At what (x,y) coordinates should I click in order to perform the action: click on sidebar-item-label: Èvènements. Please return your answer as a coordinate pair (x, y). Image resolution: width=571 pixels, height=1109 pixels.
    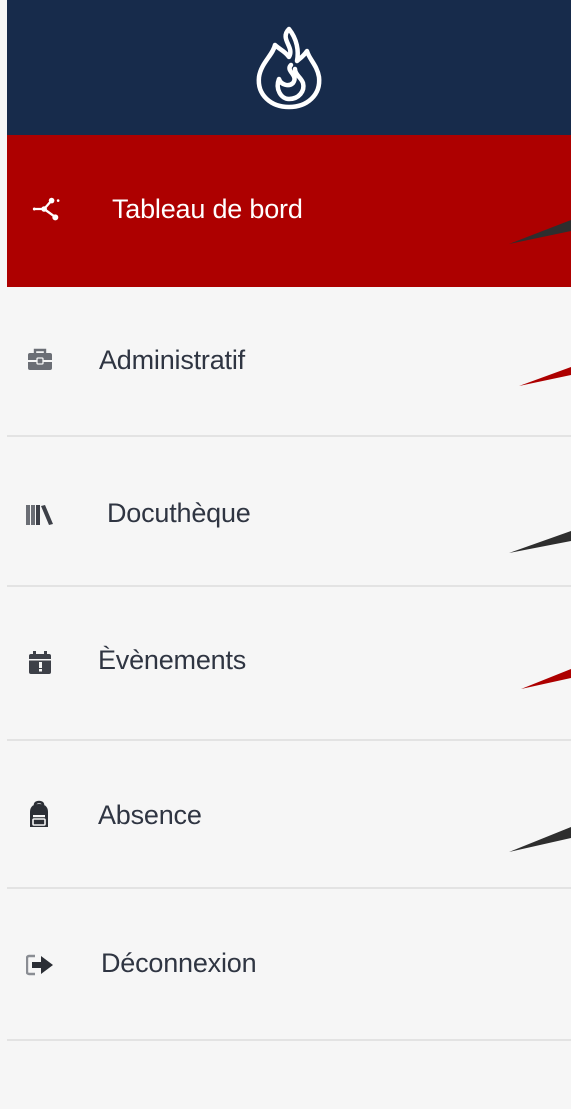
    Looking at the image, I should click on (172, 660).